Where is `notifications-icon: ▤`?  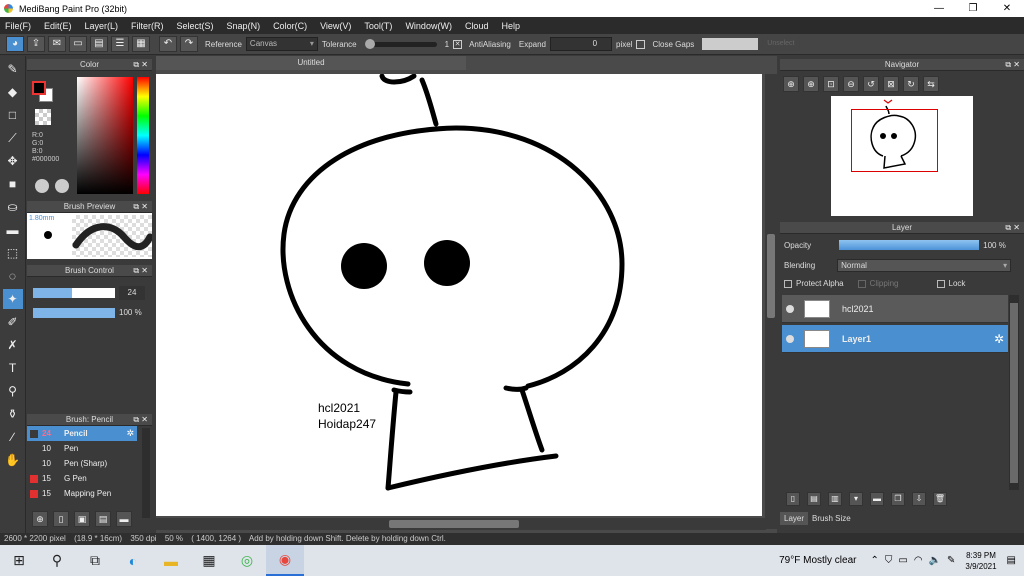
notifications-icon: ▤ is located at coordinates (1011, 560).